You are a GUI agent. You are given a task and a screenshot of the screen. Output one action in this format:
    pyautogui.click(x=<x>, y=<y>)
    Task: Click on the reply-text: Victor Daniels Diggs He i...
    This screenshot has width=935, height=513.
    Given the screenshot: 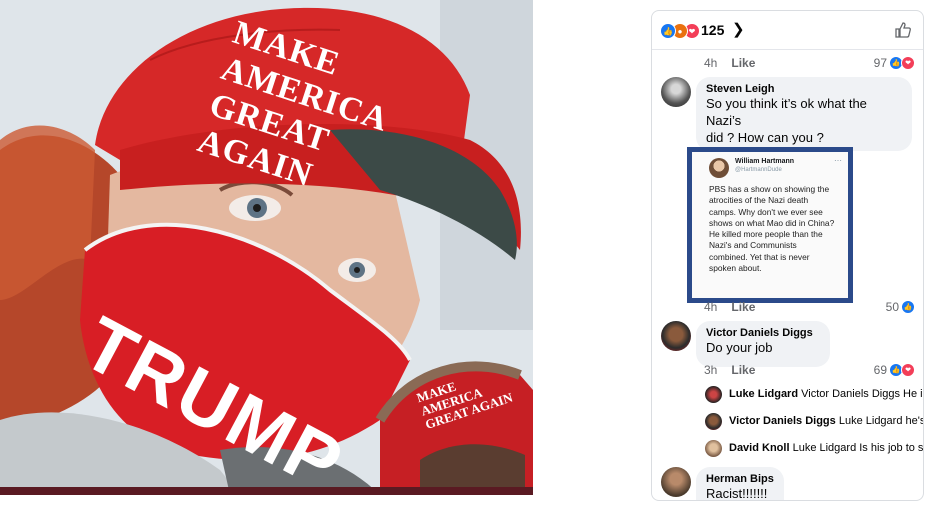 What is the action you would take?
    pyautogui.click(x=862, y=394)
    